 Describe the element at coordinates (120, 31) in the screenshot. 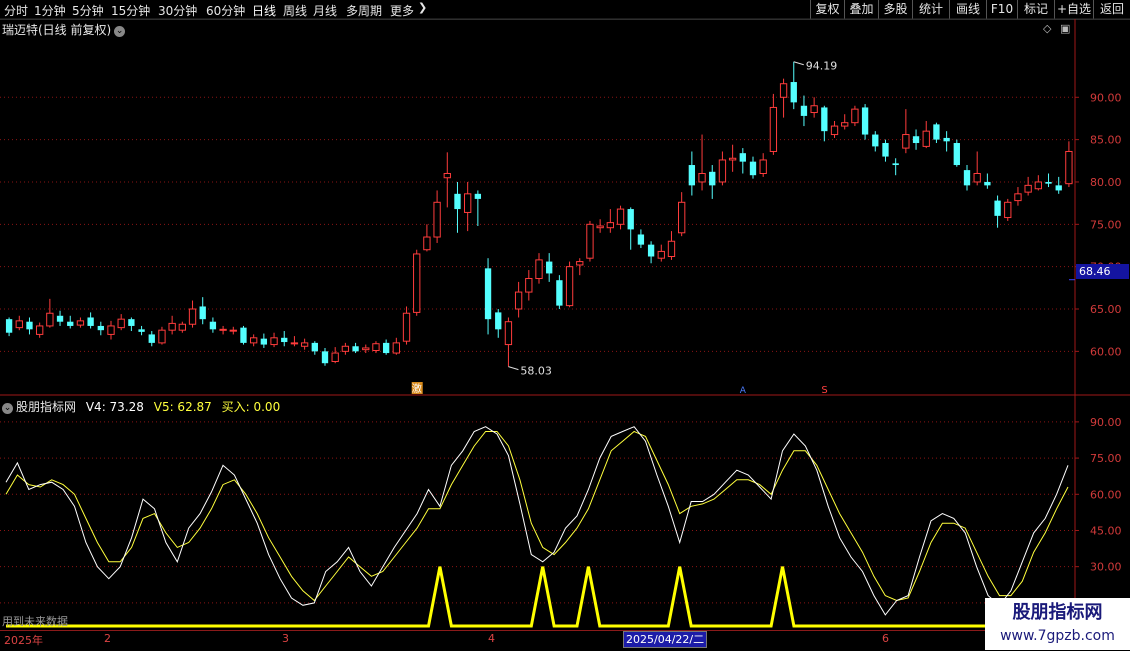

I see `chevron-down-icon: ⌄` at that location.